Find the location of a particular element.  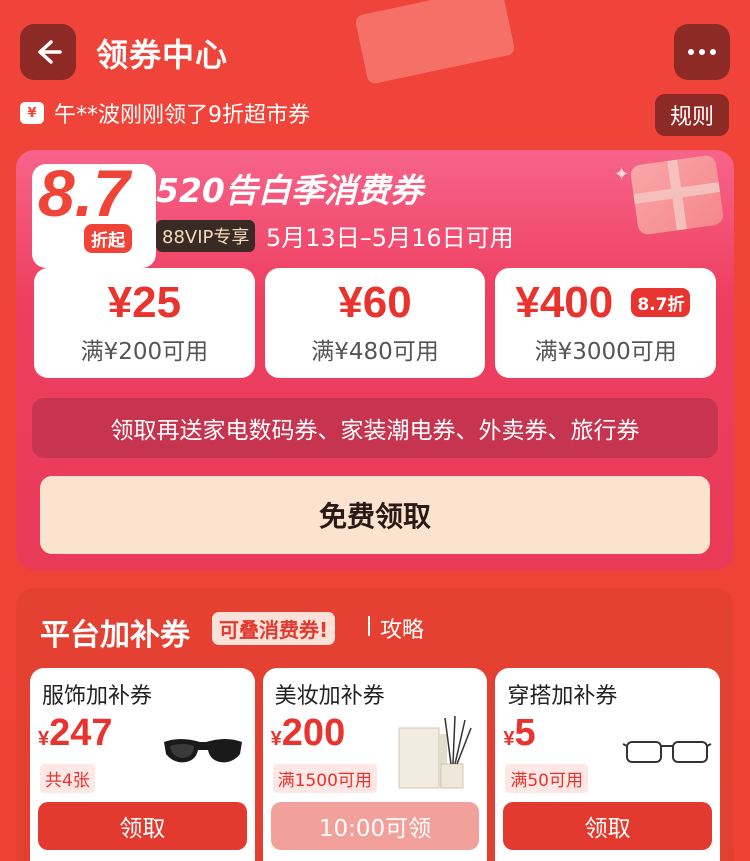

amount-value: 247 is located at coordinates (81, 733).